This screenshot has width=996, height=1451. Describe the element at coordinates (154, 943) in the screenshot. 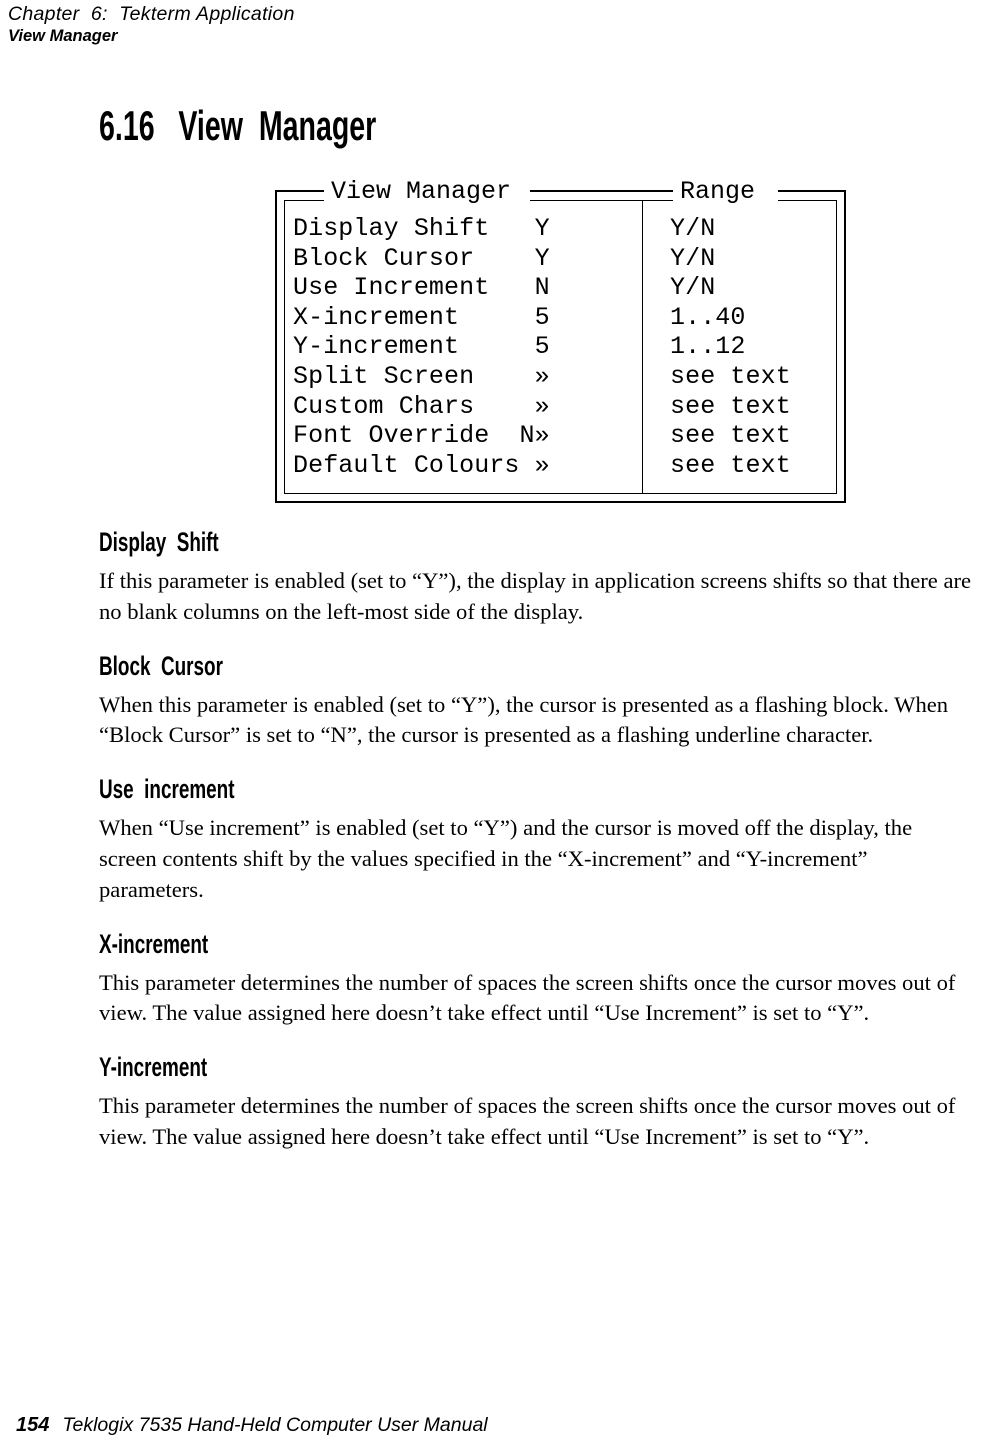

I see `subheading-x-increment: X-increment` at that location.